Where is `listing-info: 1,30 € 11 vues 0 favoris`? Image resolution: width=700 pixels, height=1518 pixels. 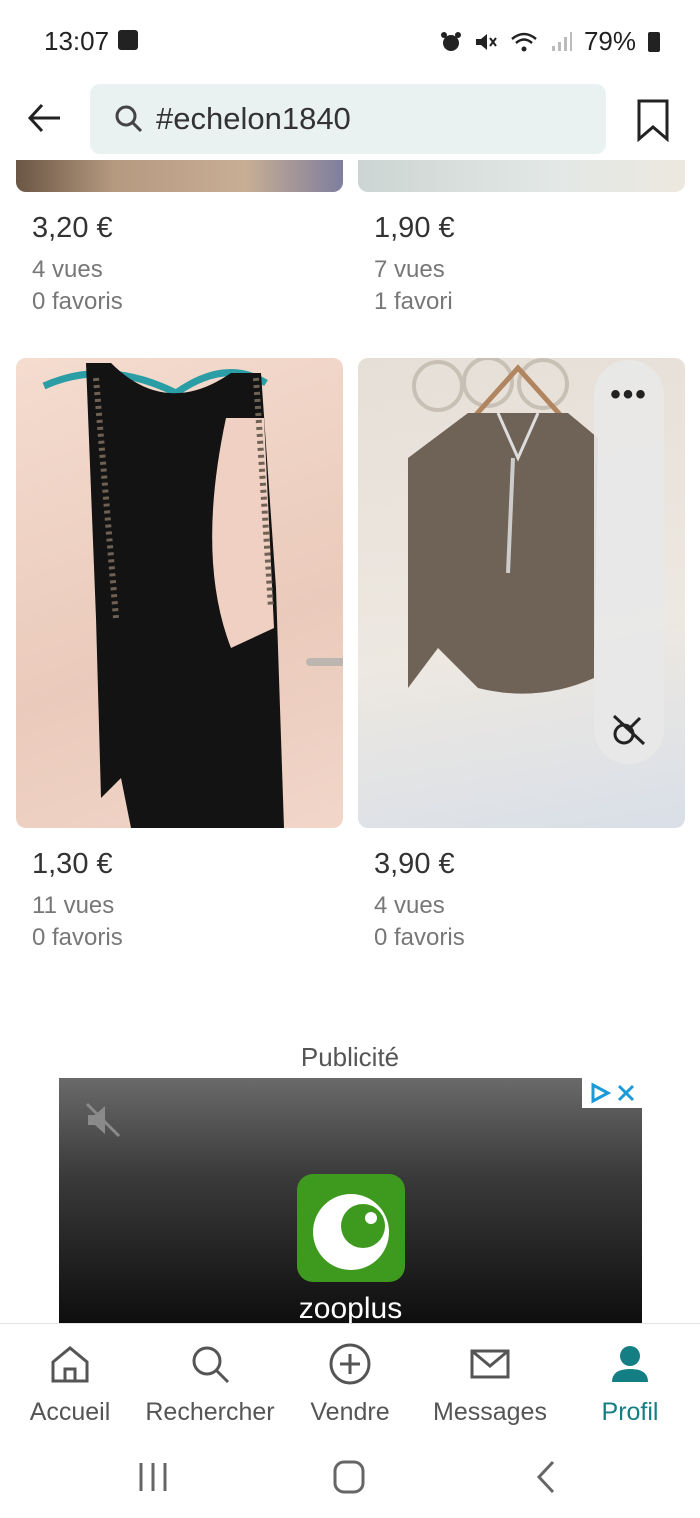
listing-info: 1,30 € 11 vues 0 favoris is located at coordinates (77, 901).